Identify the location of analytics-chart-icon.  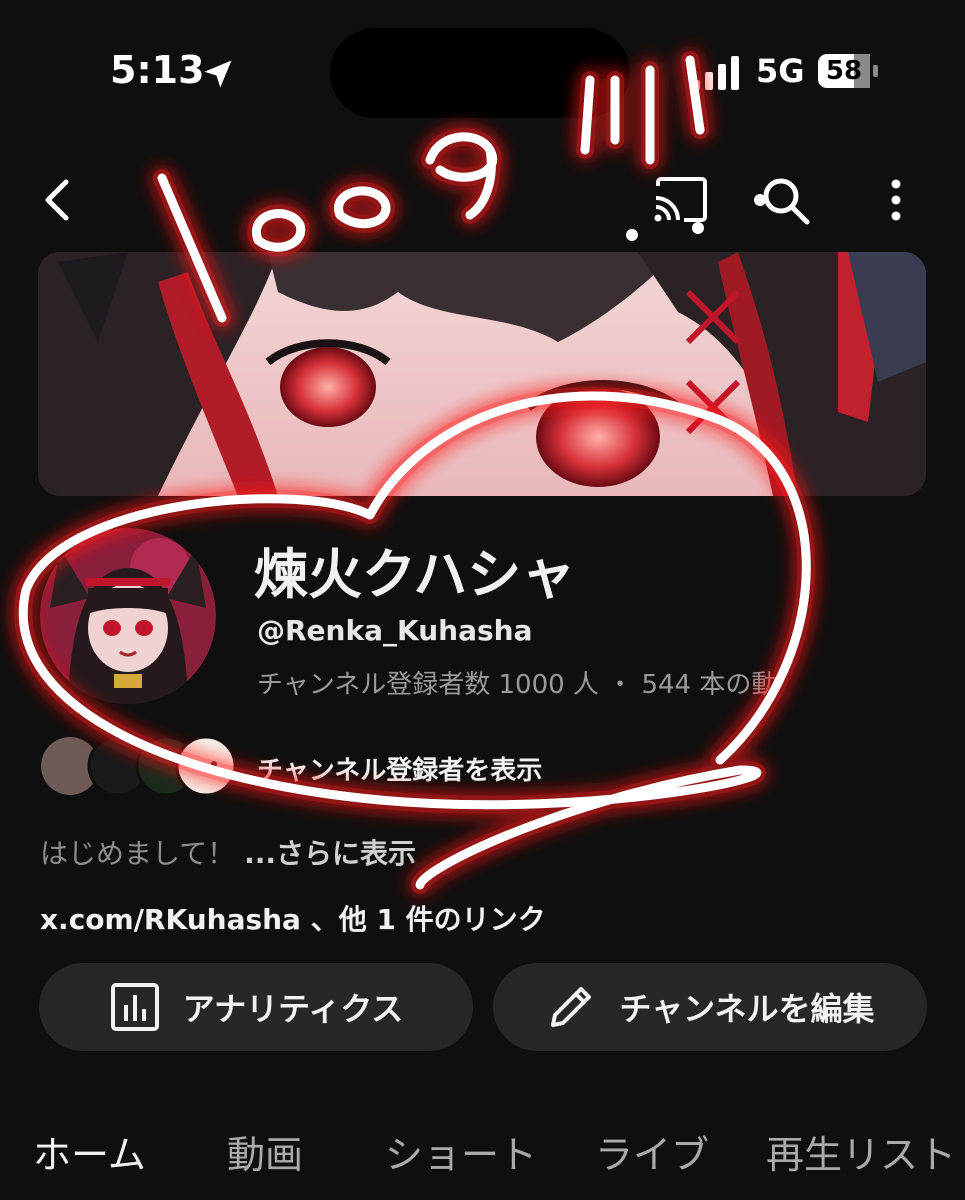
(134, 1007).